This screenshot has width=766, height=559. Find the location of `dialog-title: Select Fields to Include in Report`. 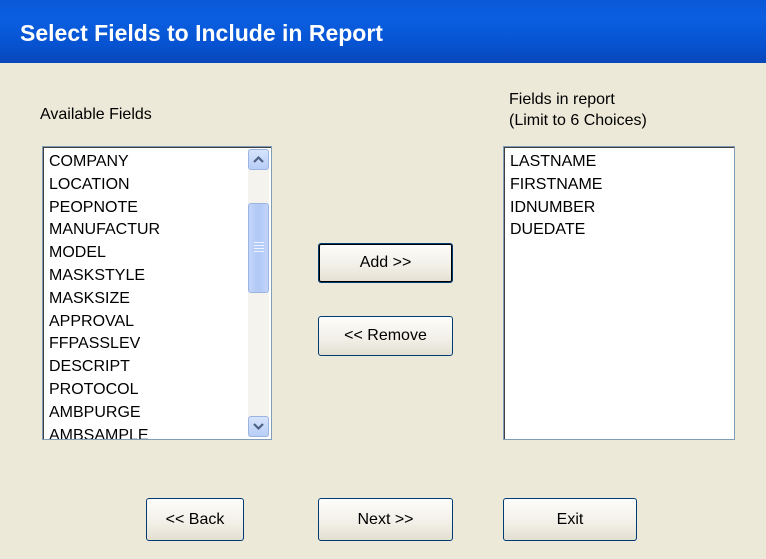

dialog-title: Select Fields to Include in Report is located at coordinates (201, 33).